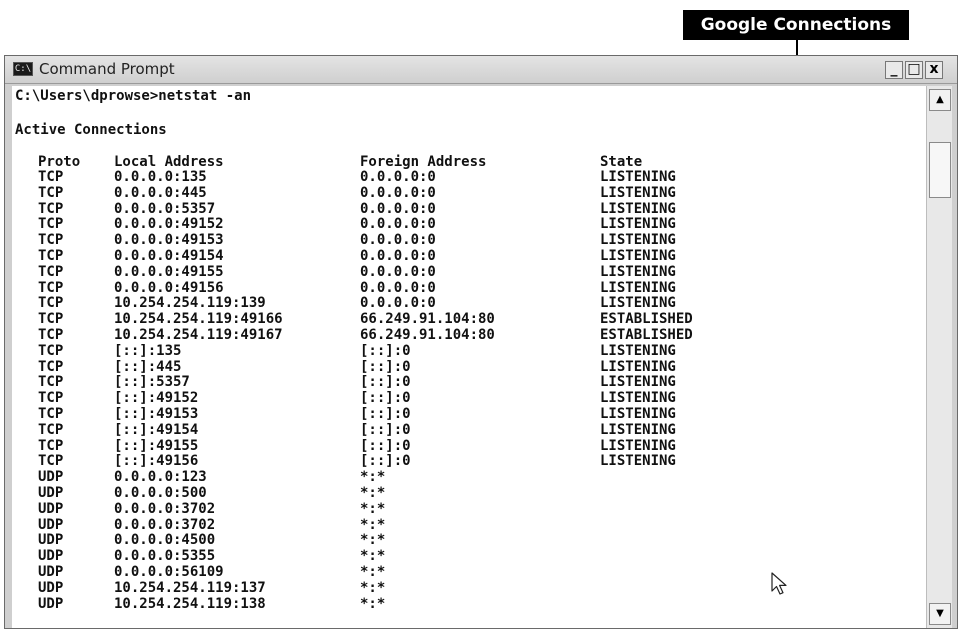 The width and height of the screenshot is (962, 632). I want to click on row-local-address: 0.0.0.0:5355, so click(165, 556).